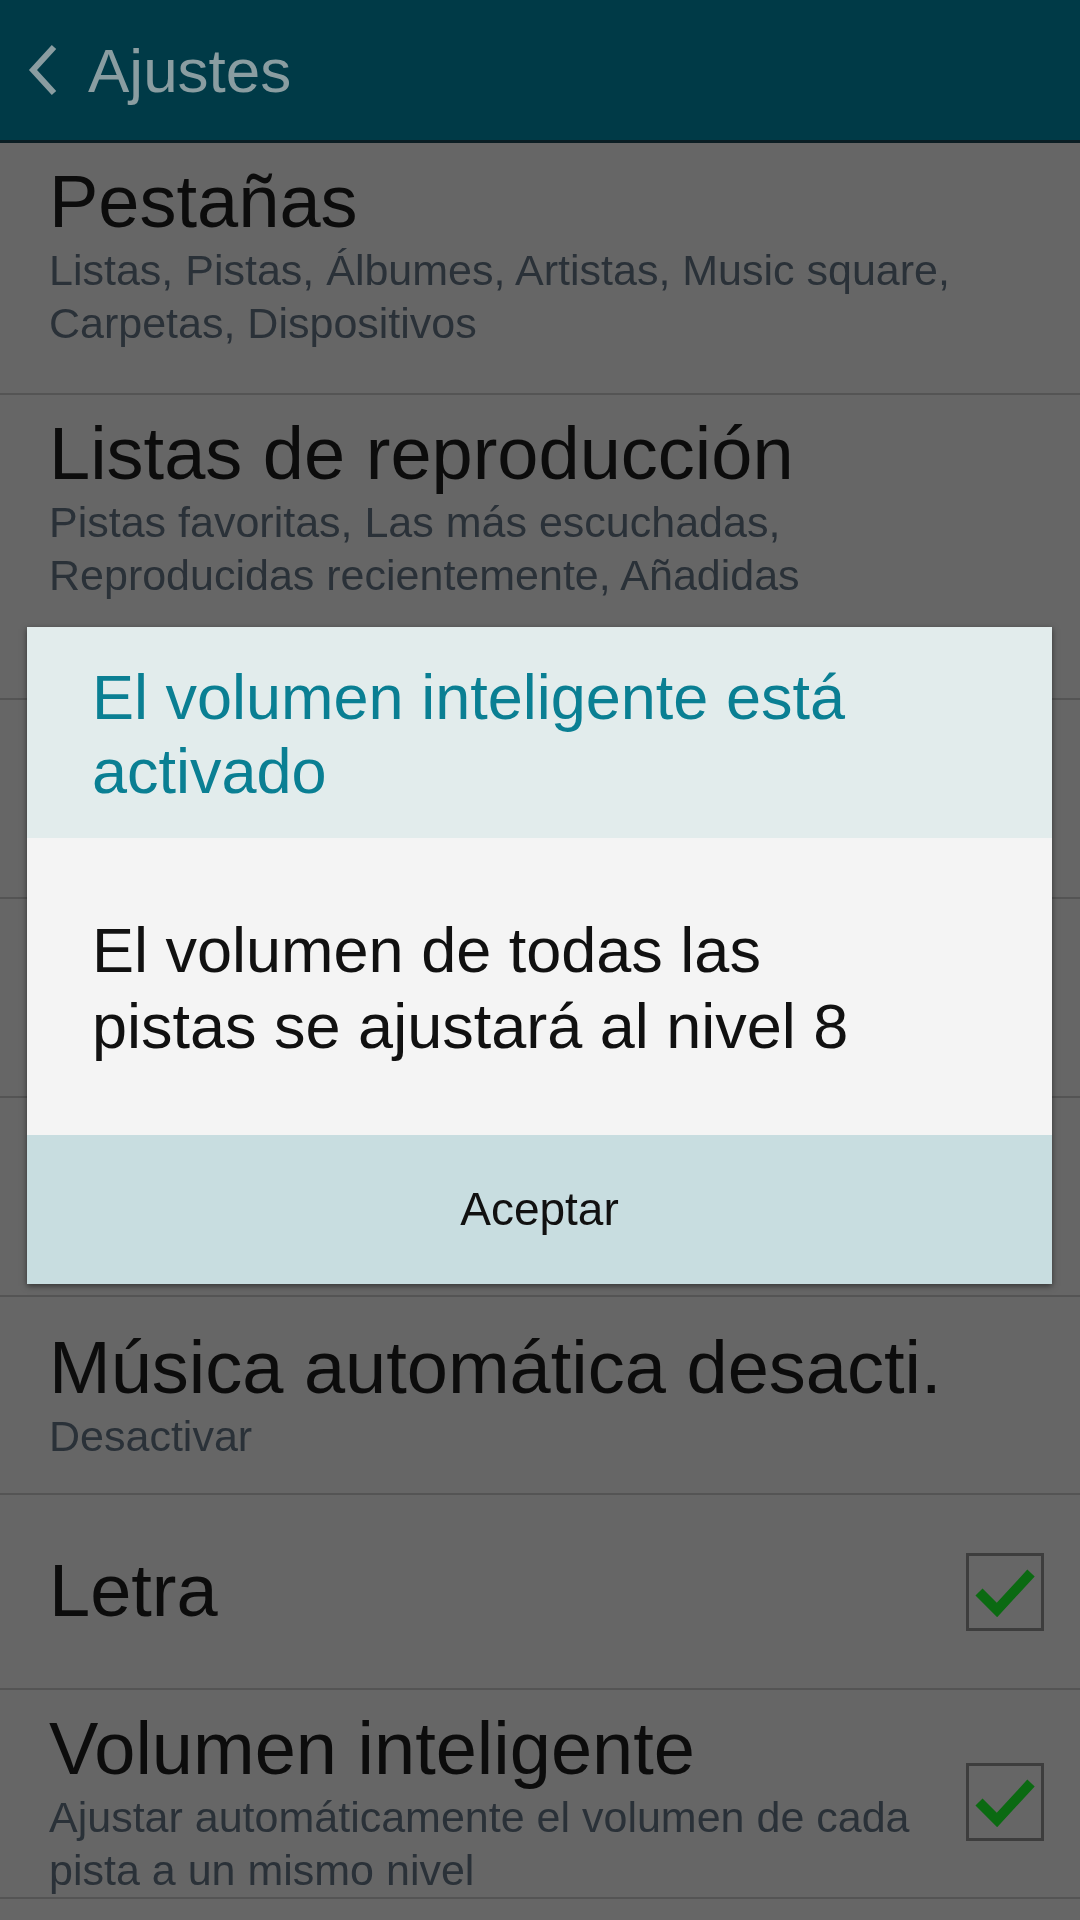 The width and height of the screenshot is (1080, 1920). What do you see at coordinates (539, 733) in the screenshot?
I see `dialog-title: El volumen inteligente está activado` at bounding box center [539, 733].